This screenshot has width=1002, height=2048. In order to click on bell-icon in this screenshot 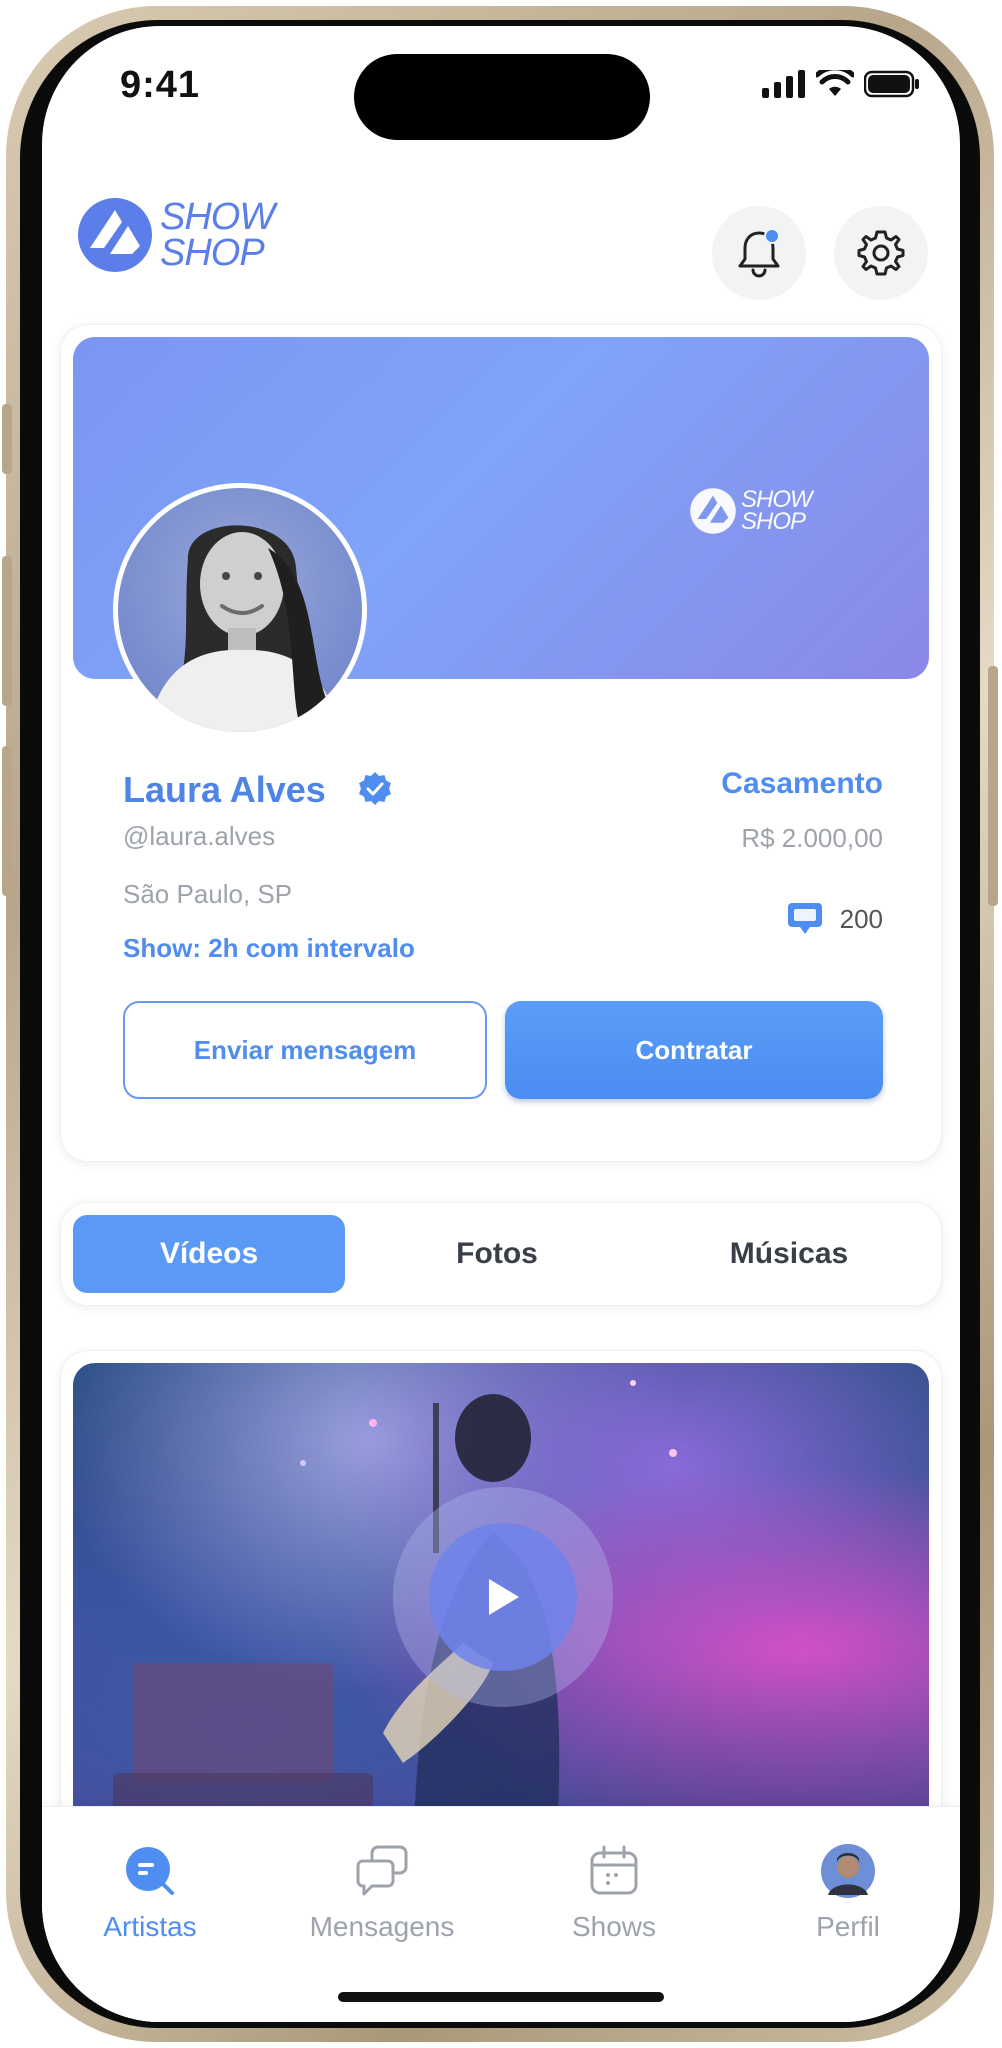, I will do `click(759, 253)`.